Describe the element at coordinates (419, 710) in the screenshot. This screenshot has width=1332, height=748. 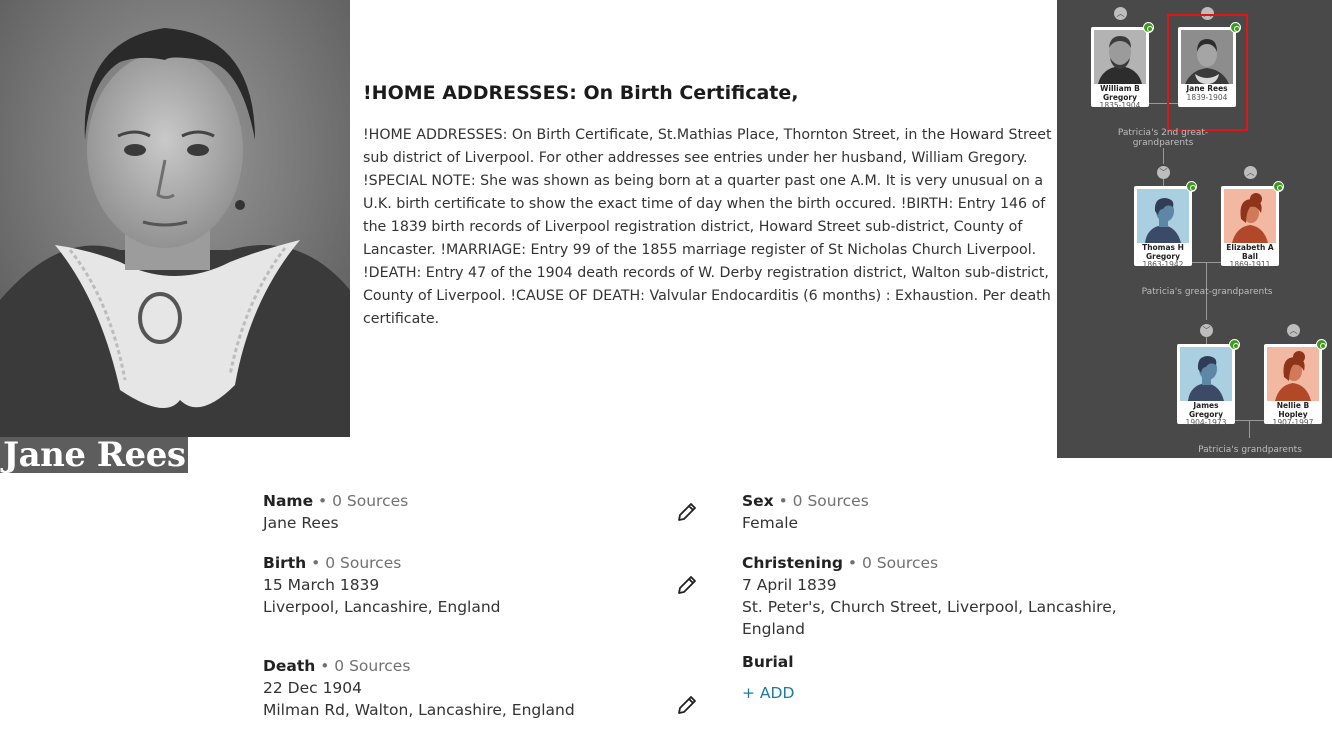
I see `fact-place: Milman Rd, Walton, Lancashire, England` at that location.